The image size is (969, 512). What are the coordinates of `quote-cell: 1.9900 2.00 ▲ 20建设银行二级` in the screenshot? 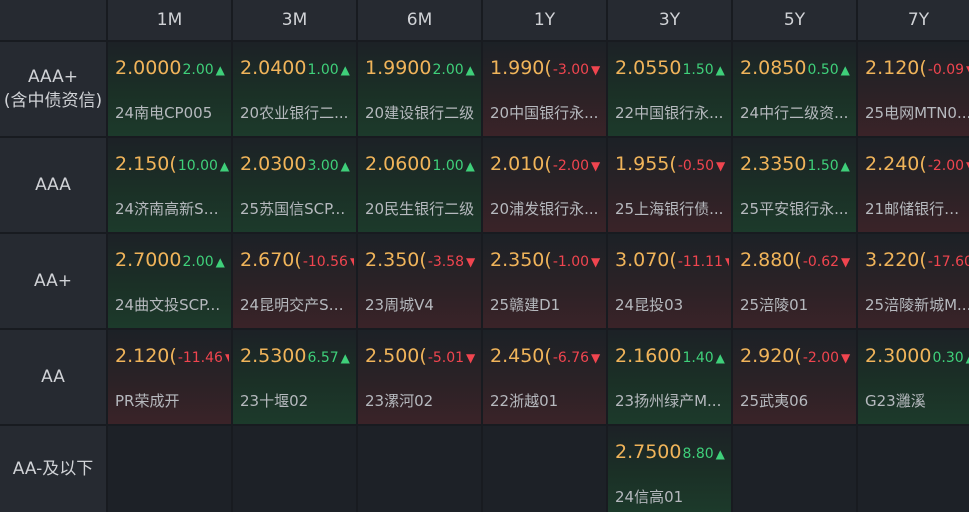 It's located at (419, 89).